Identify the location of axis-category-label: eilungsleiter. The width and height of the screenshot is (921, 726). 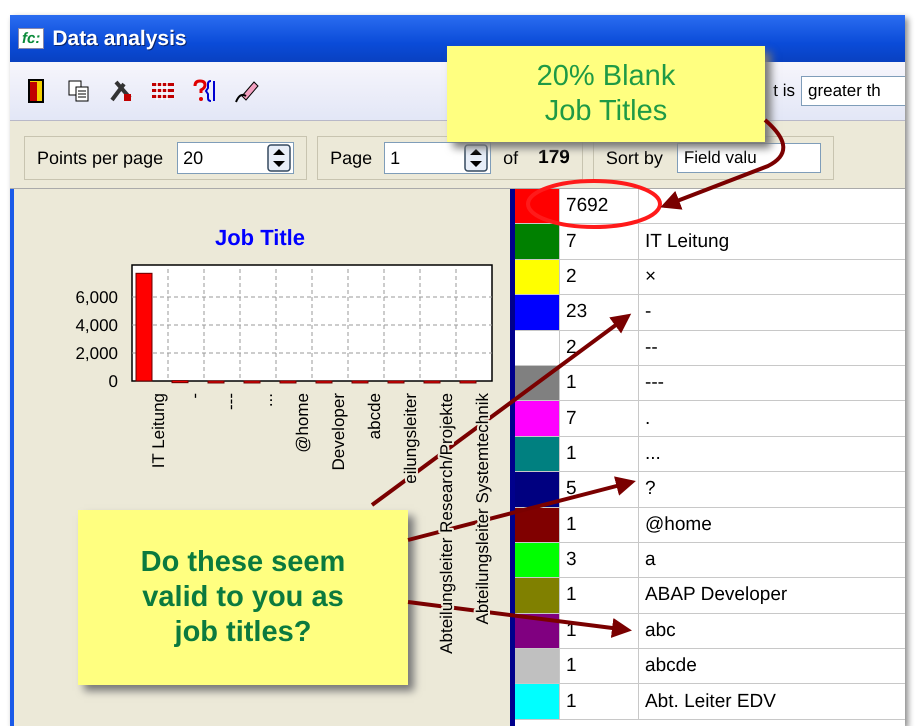
(410, 438).